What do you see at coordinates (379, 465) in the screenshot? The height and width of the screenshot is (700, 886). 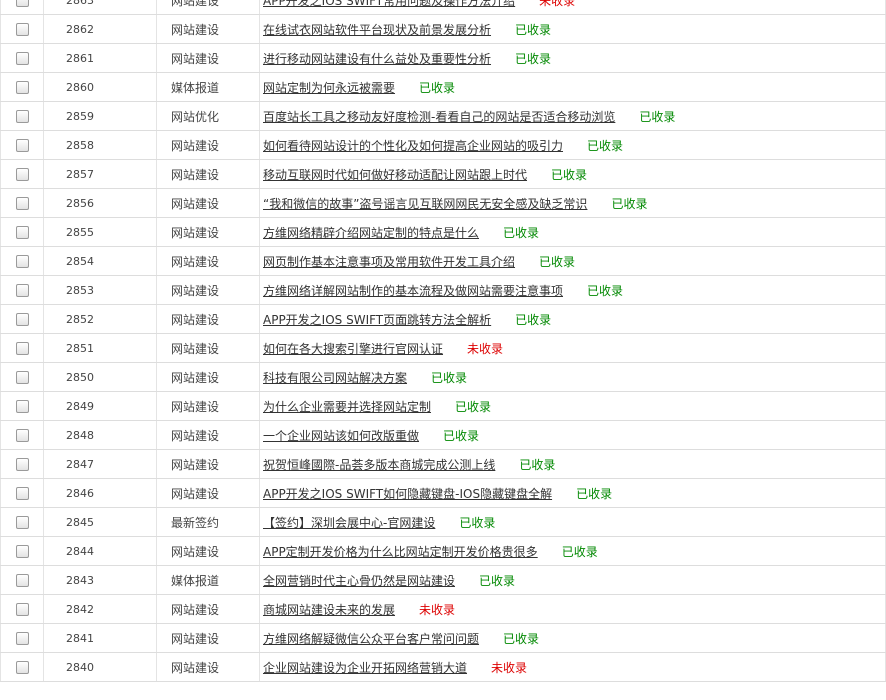 I see `article-title-link: 祝贺恒峰國際-品荟多版本商城完成公测上线` at bounding box center [379, 465].